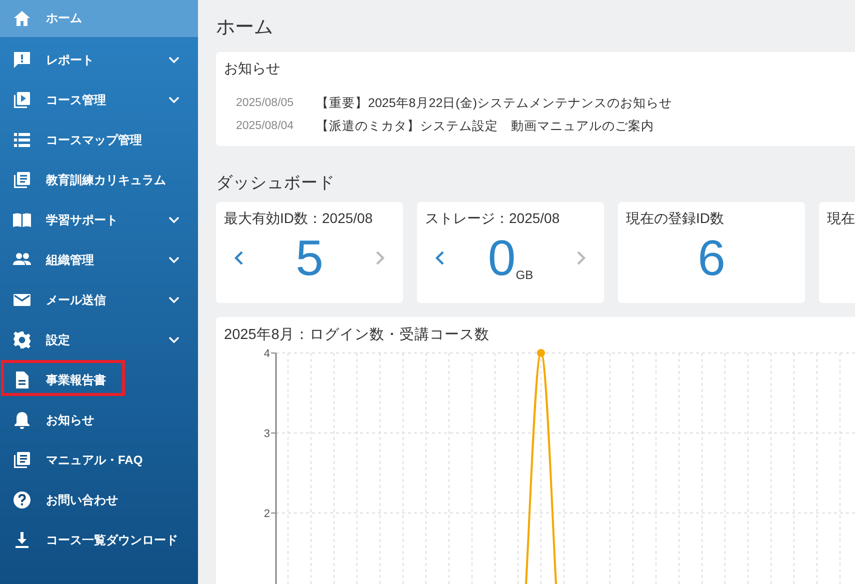  What do you see at coordinates (675, 219) in the screenshot?
I see `stat-title: 現在の登録ID数` at bounding box center [675, 219].